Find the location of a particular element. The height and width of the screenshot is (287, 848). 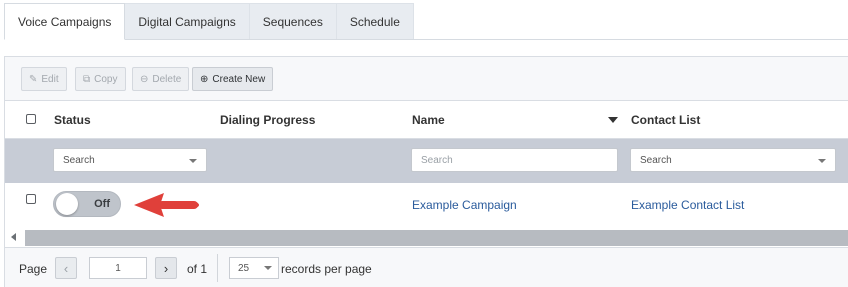

status-filter-value: Search is located at coordinates (79, 160).